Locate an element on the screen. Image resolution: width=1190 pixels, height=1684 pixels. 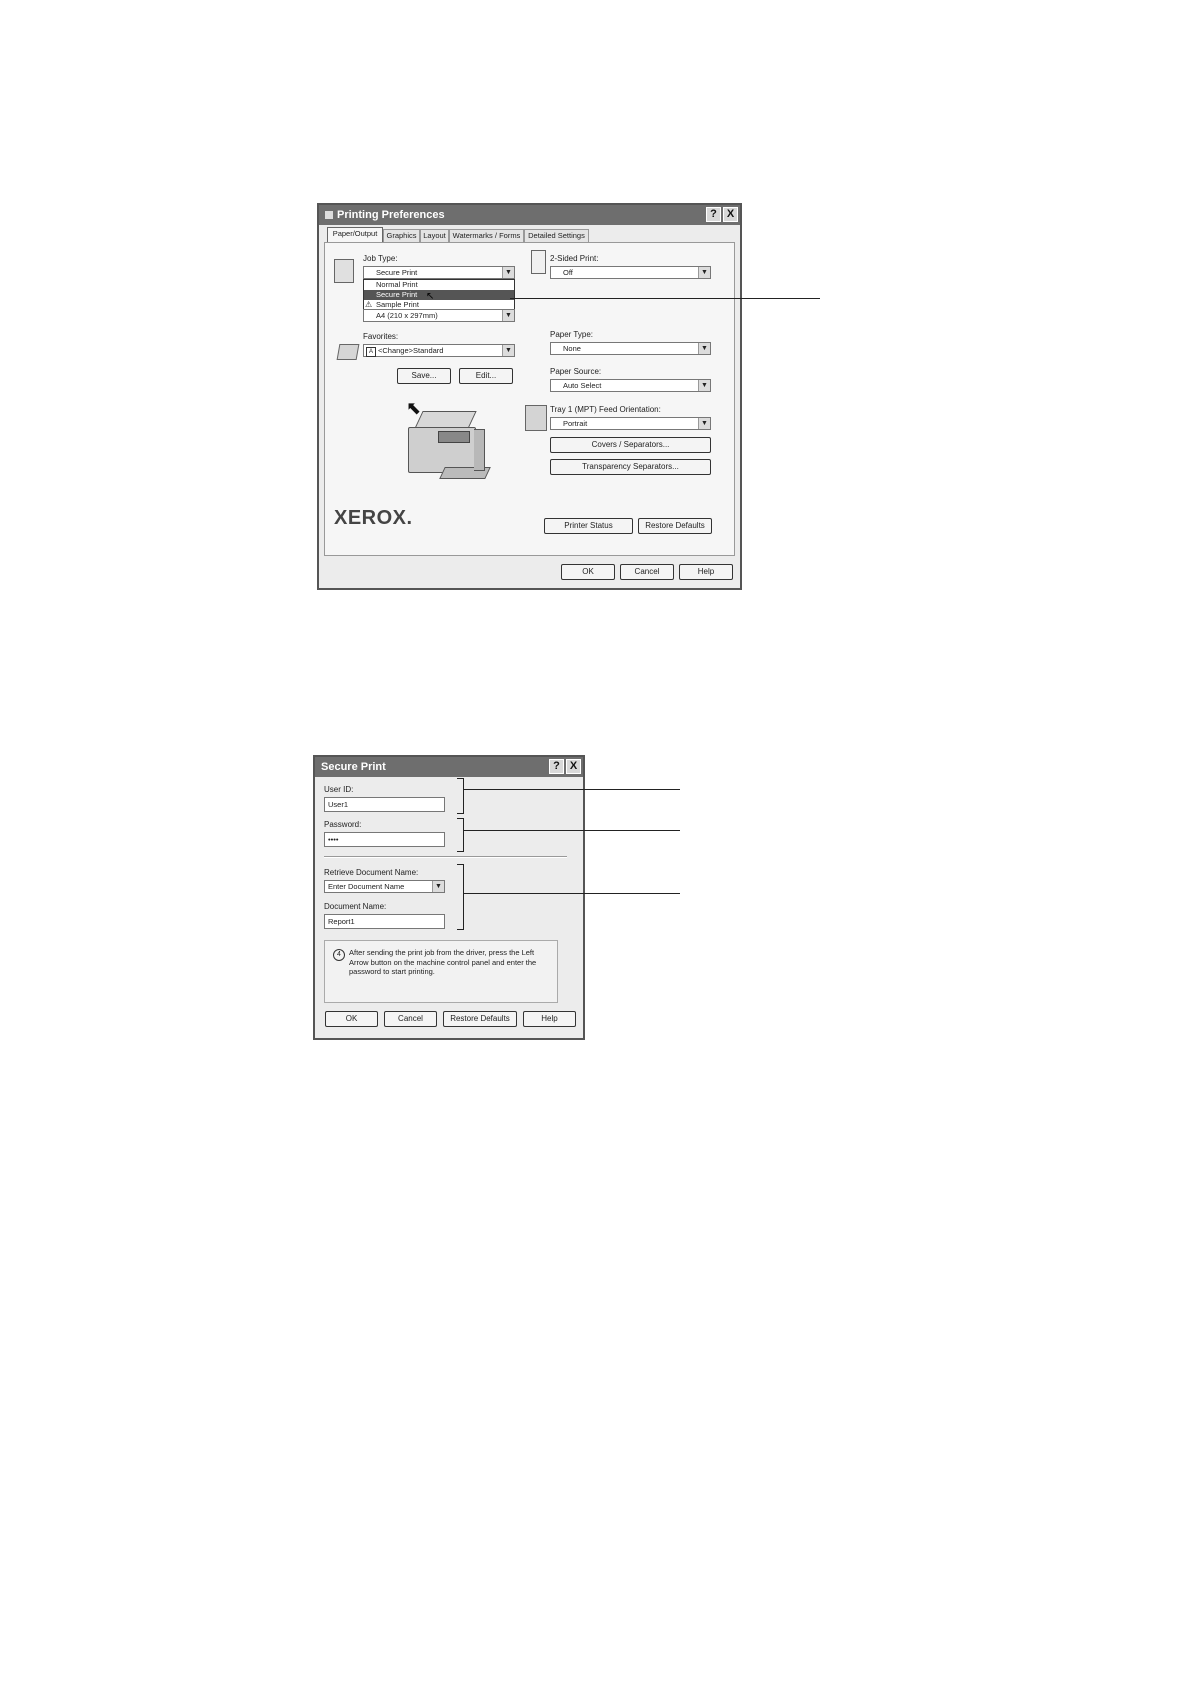
separator is located at coordinates (445, 857).